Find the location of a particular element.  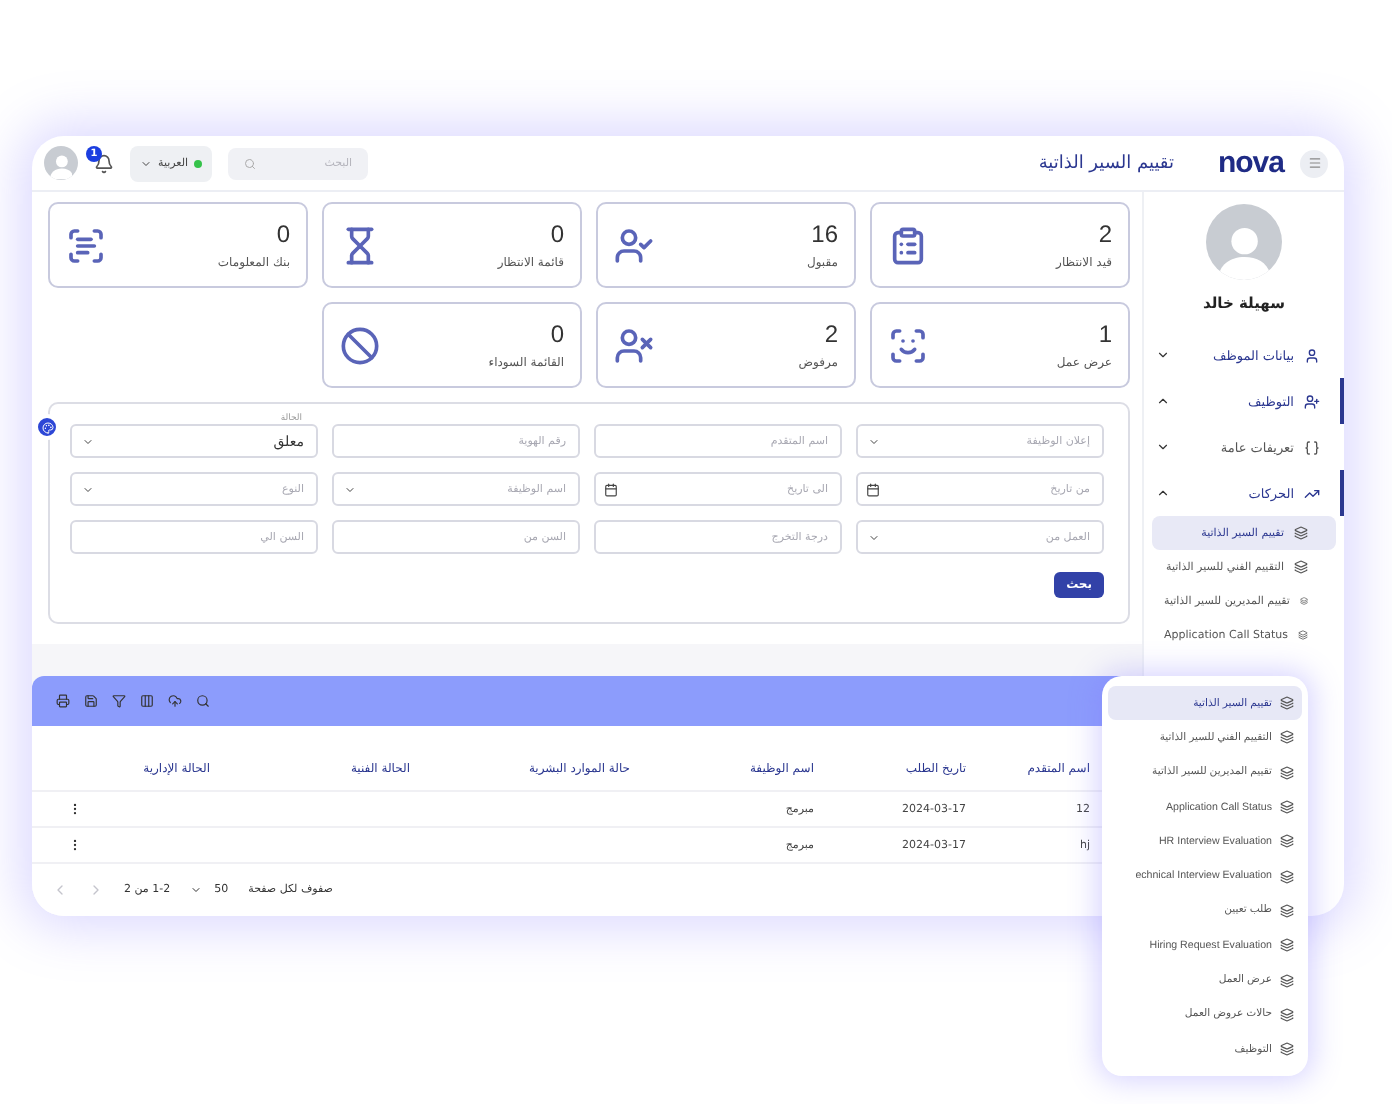

menu-button is located at coordinates (1314, 163).